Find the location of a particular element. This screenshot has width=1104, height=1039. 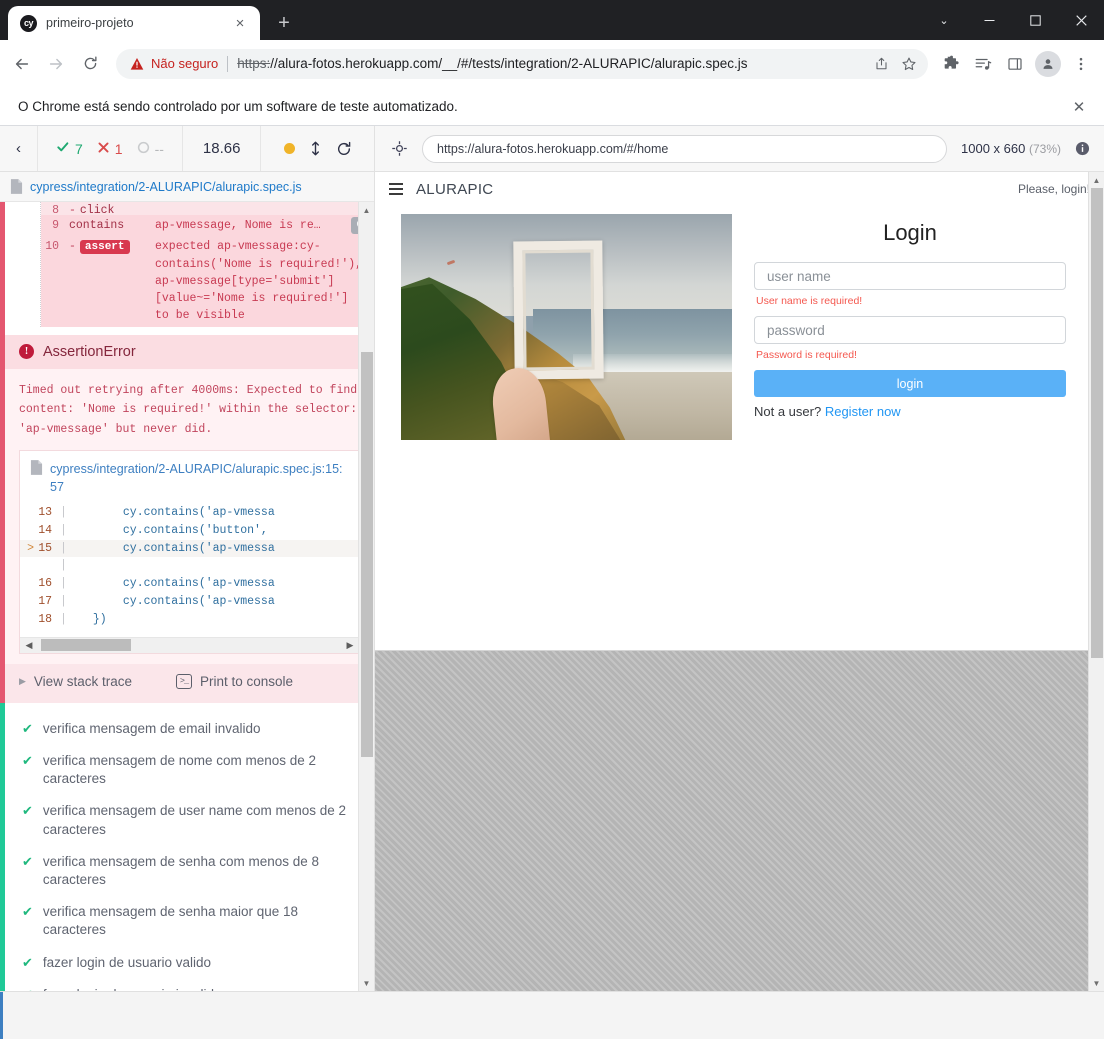

tab-search-chevron-icon: ⌄ is located at coordinates (944, 20).